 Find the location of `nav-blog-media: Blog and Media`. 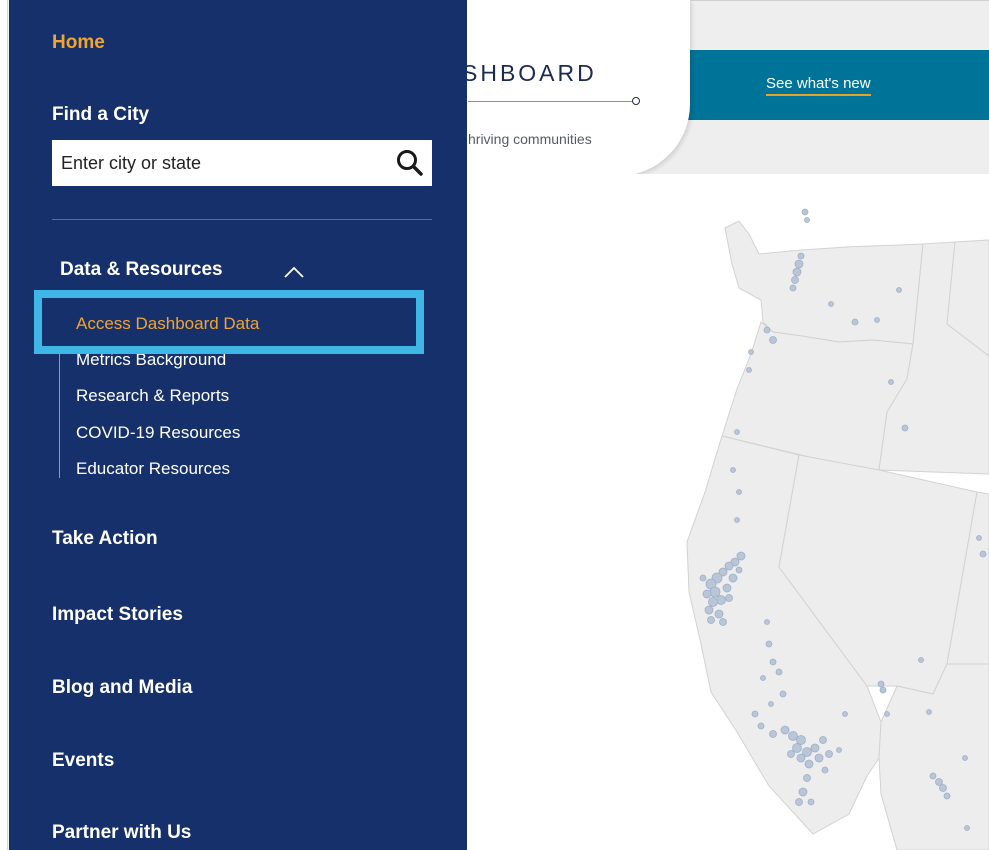

nav-blog-media: Blog and Media is located at coordinates (122, 688).